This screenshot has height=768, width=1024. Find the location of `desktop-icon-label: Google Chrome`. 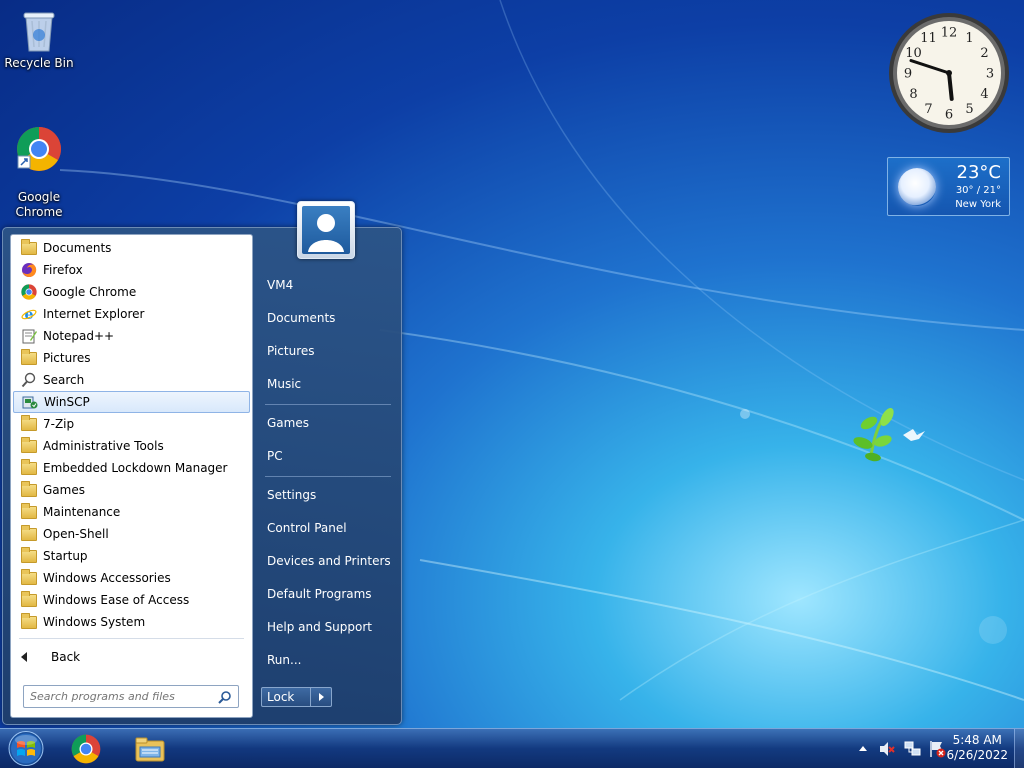

desktop-icon-label: Google Chrome is located at coordinates (39, 204).